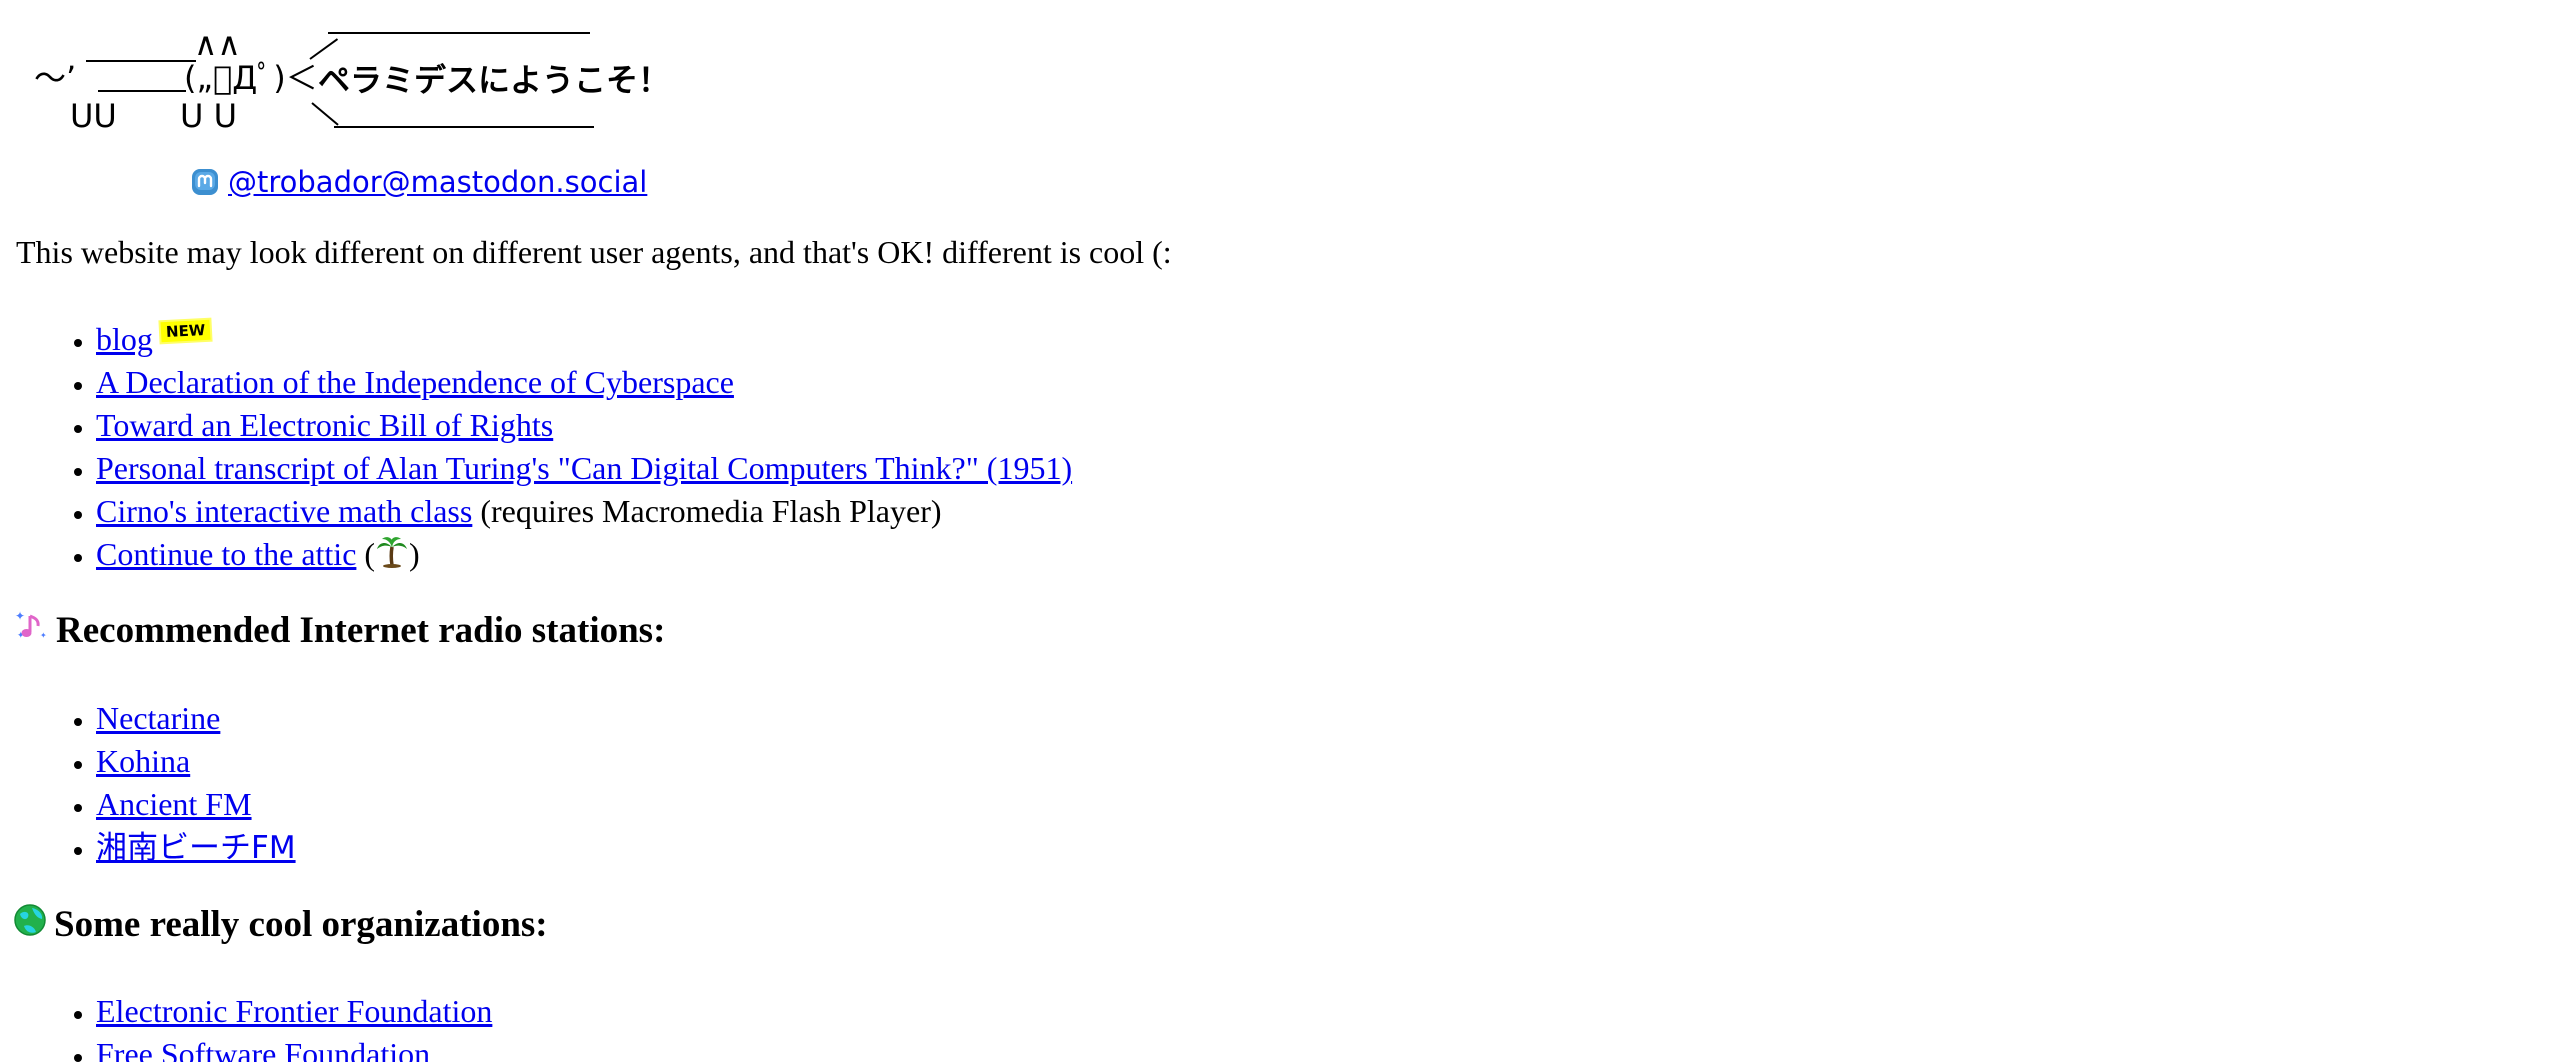 Image resolution: width=2560 pixels, height=1062 pixels. What do you see at coordinates (226, 554) in the screenshot?
I see `attic-link: Continue to the attic` at bounding box center [226, 554].